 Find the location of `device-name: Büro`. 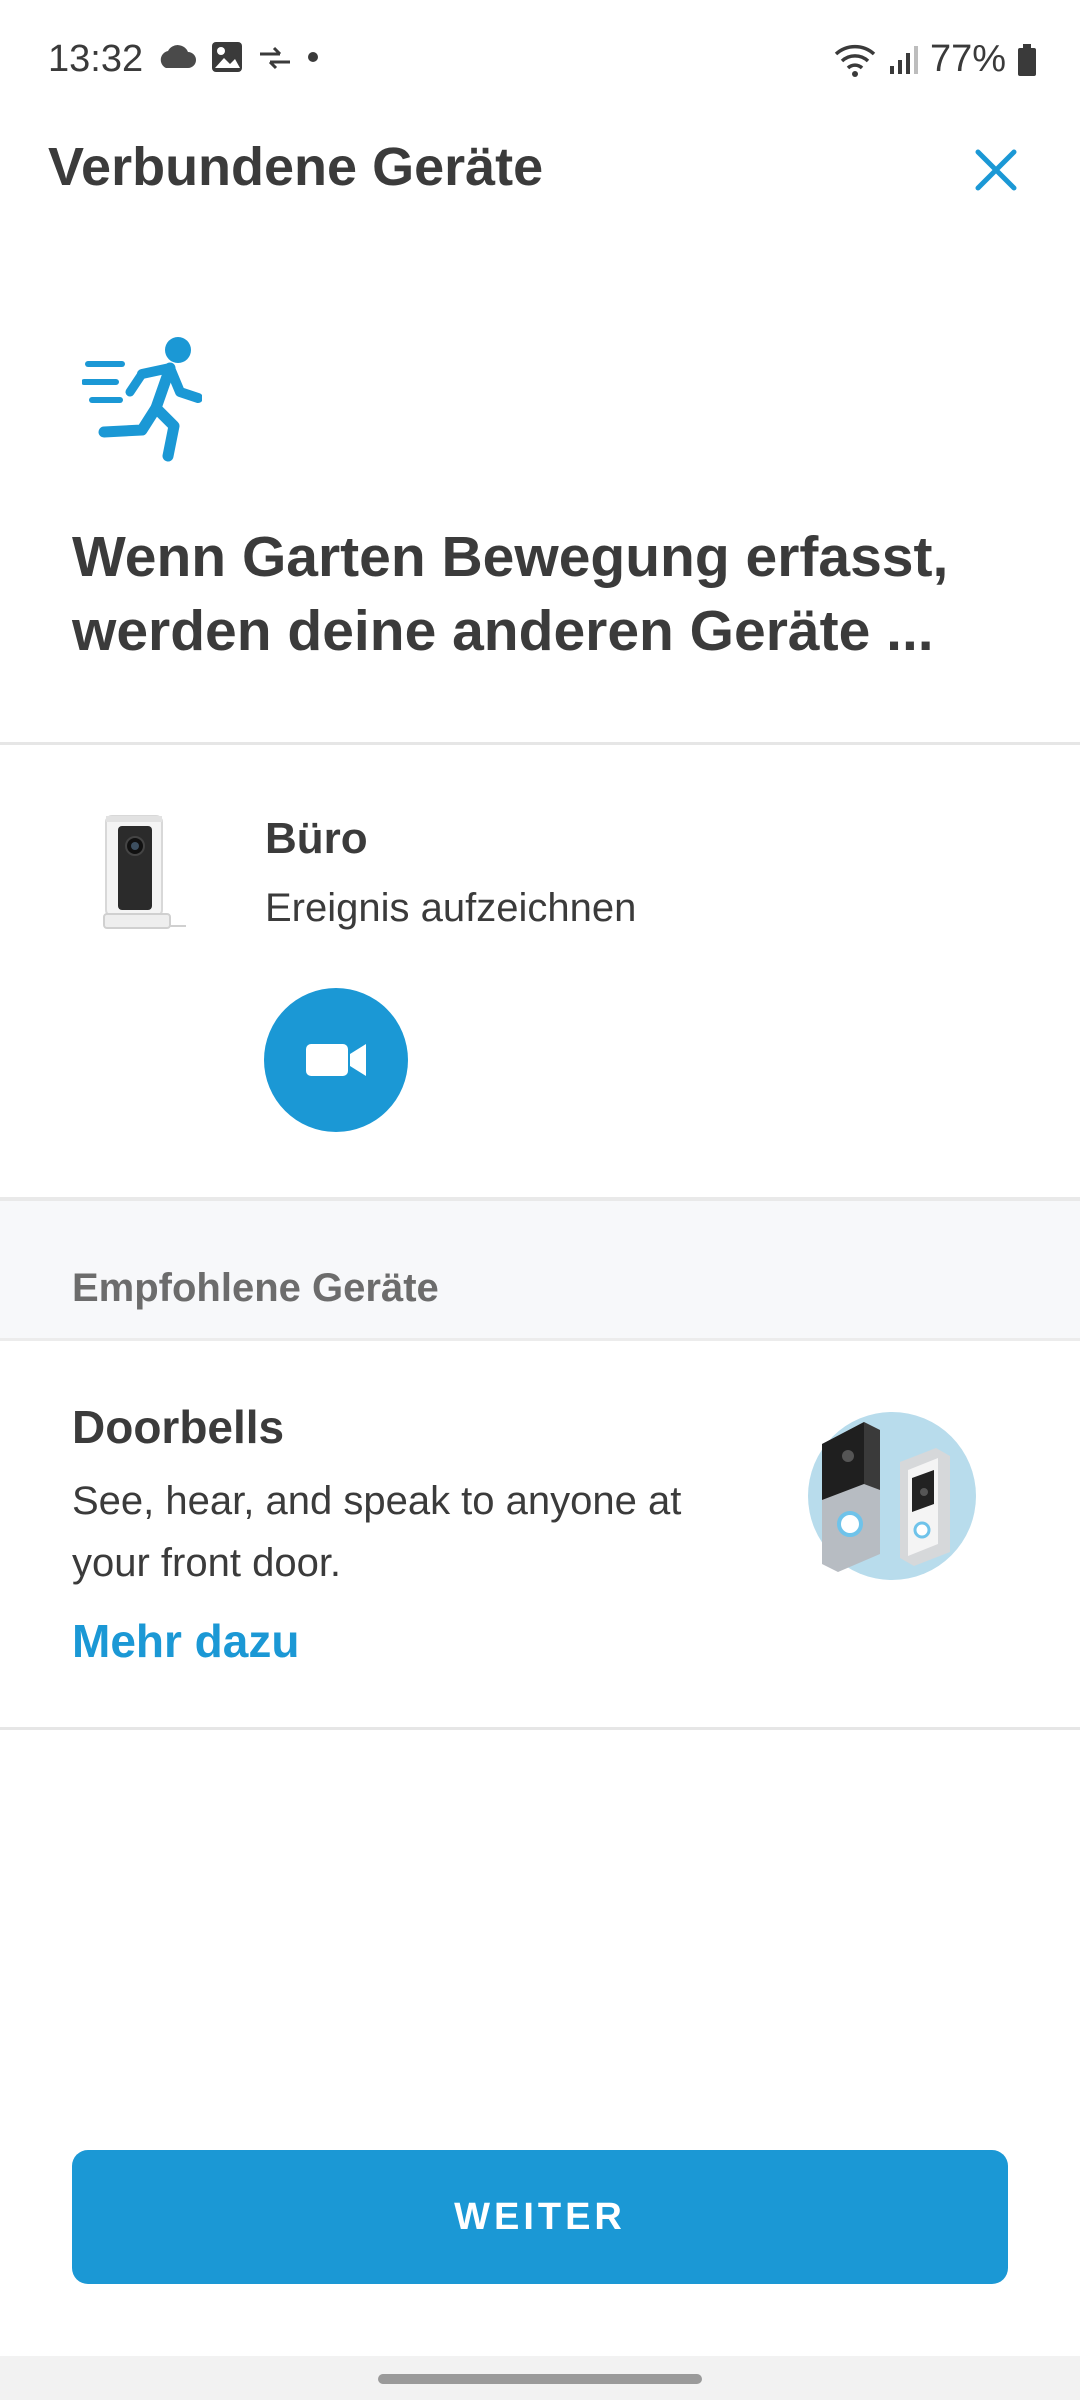

device-name: Büro is located at coordinates (316, 838).